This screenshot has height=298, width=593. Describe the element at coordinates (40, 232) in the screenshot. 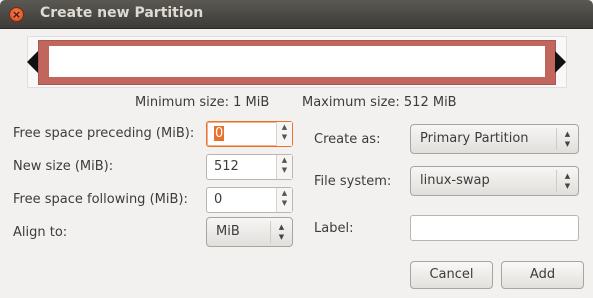

I see `align-to-label: Align to:` at that location.